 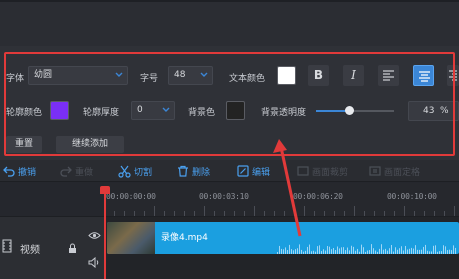 I want to click on align-center-button, so click(x=423, y=75).